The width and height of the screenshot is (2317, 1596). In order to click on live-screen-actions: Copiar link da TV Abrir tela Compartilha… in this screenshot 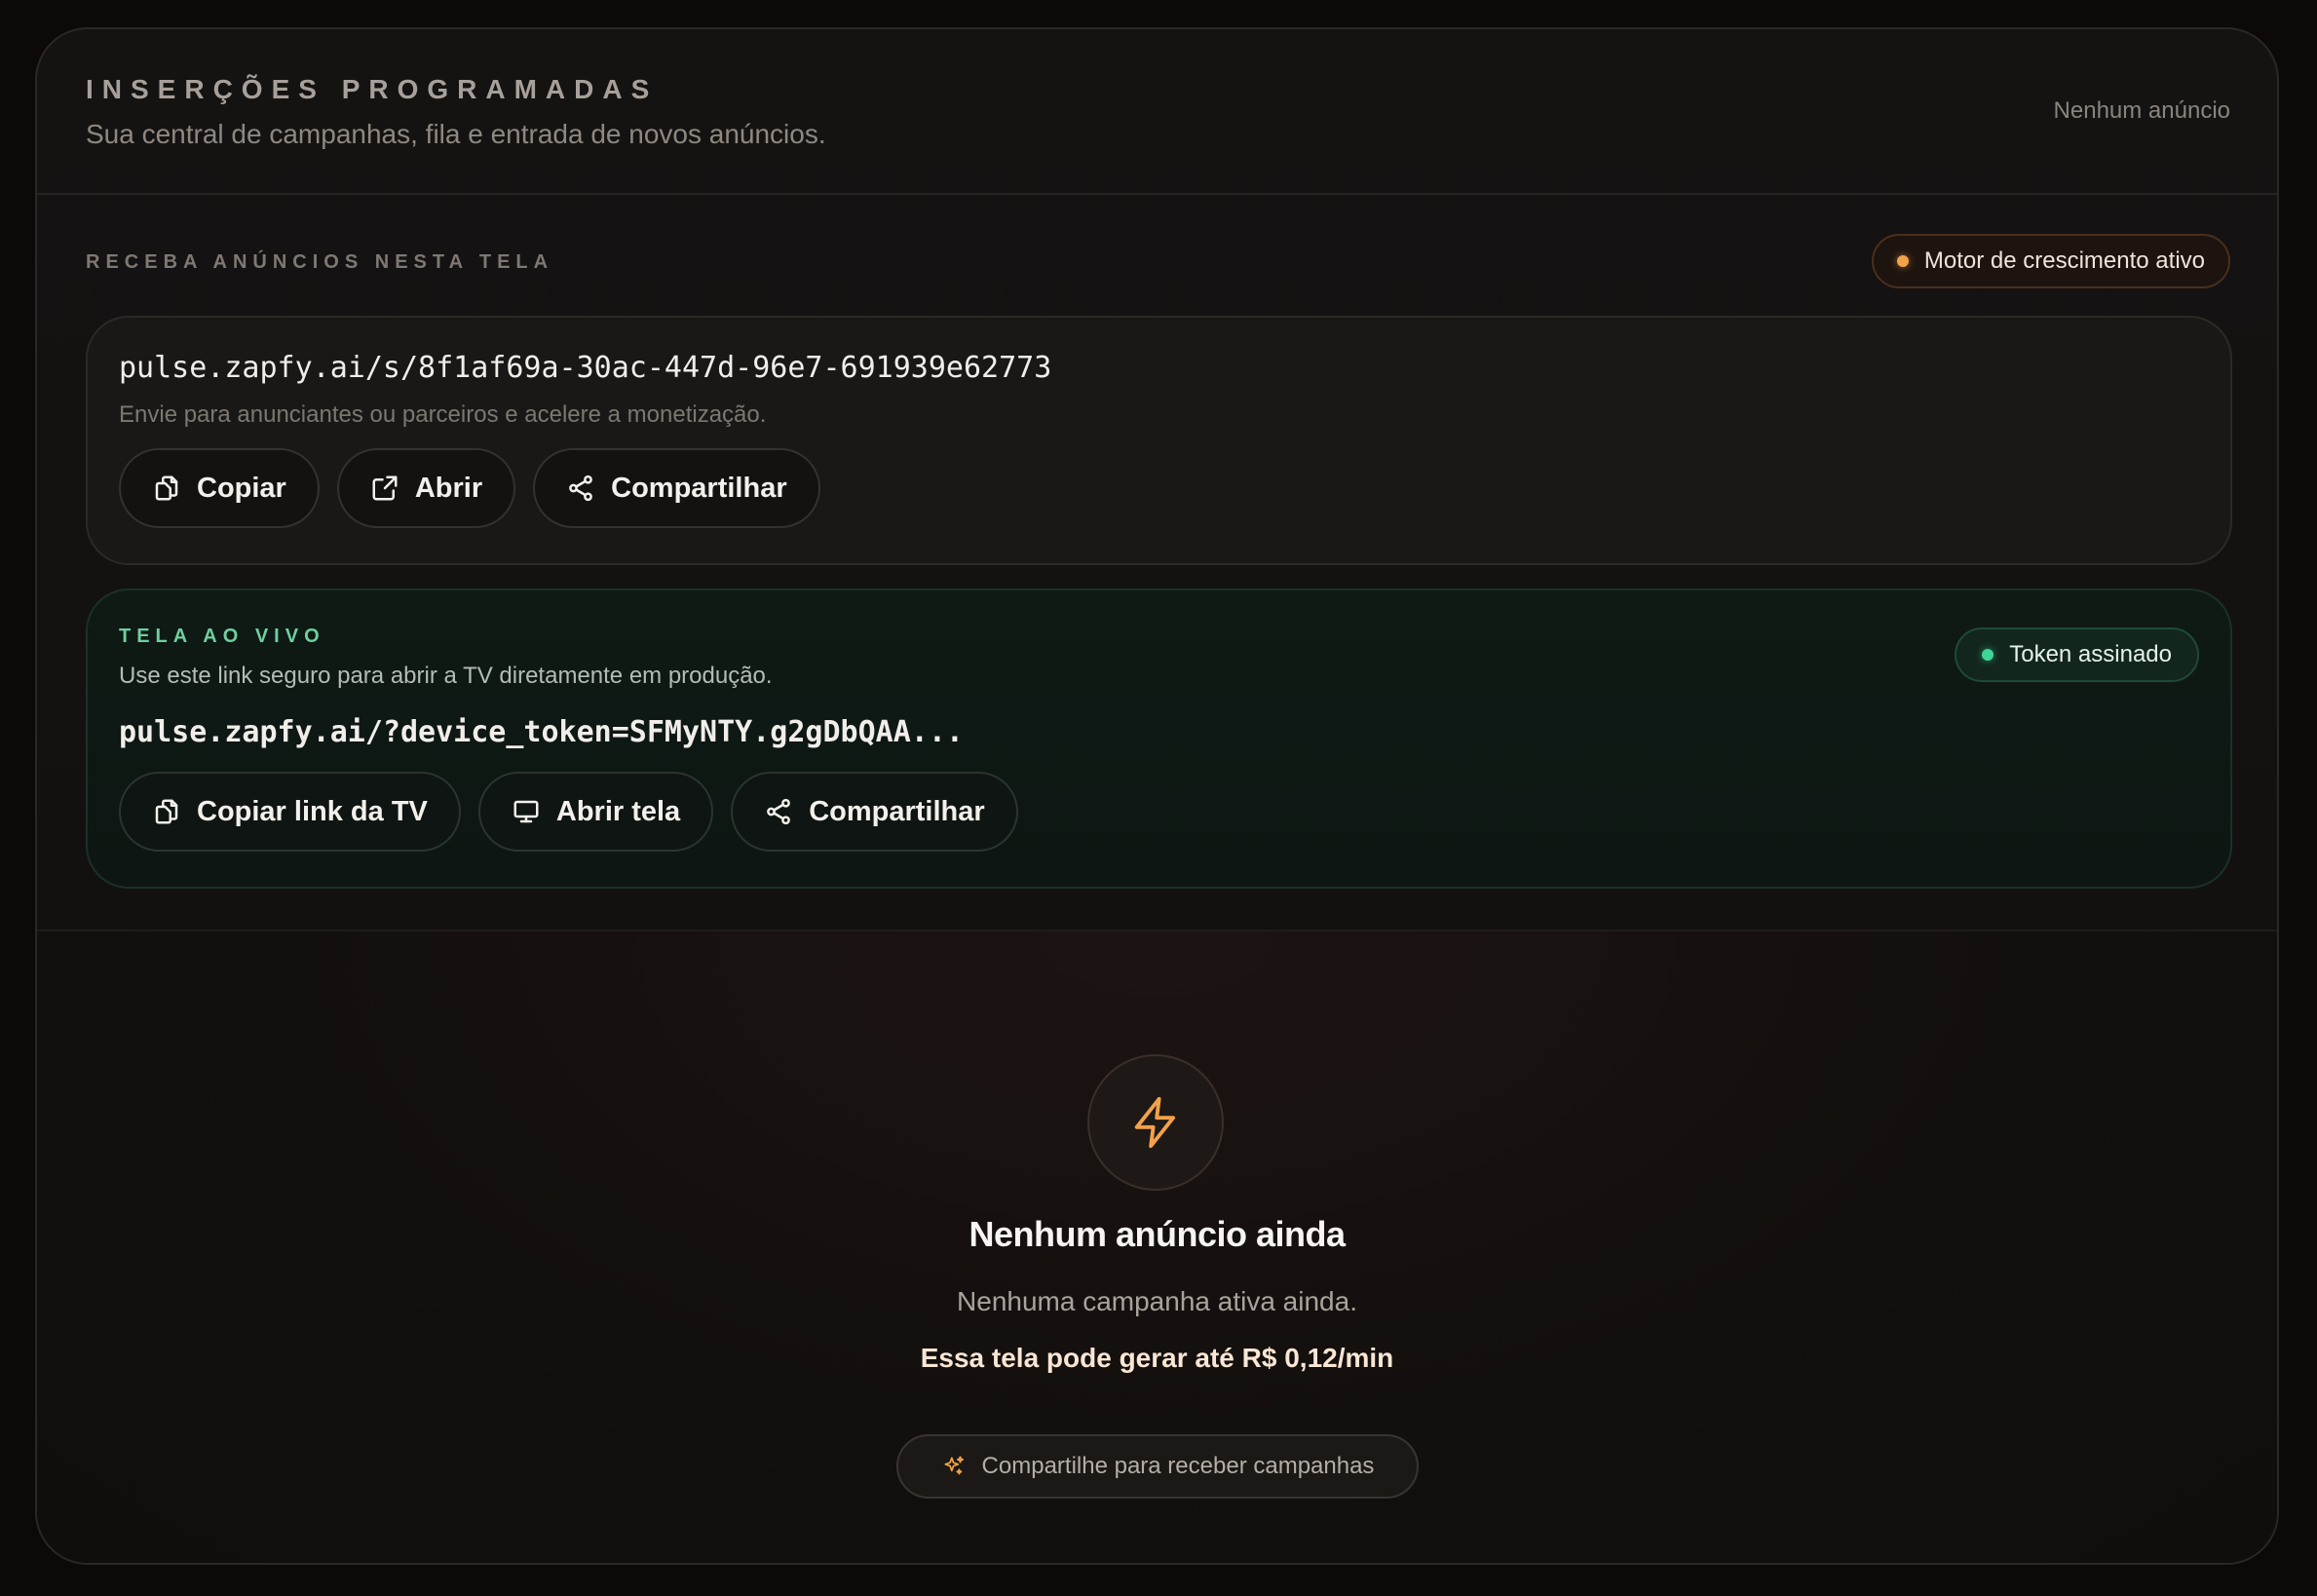, I will do `click(568, 812)`.